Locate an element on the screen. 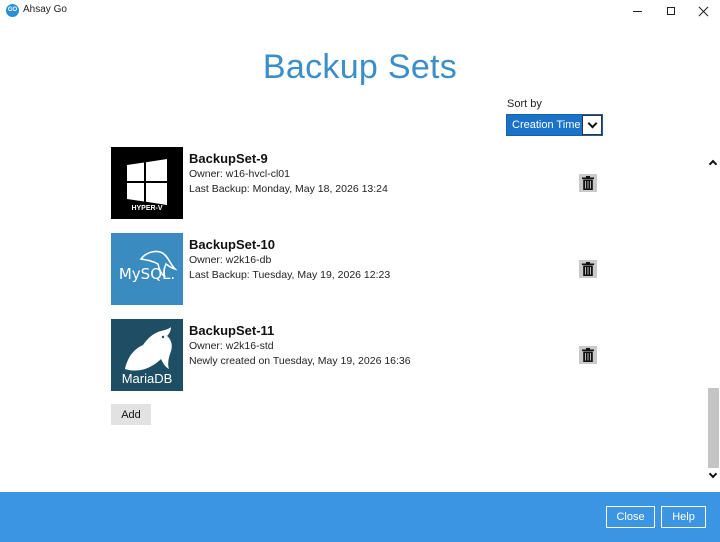  add-backup-set-button: Add is located at coordinates (131, 414).